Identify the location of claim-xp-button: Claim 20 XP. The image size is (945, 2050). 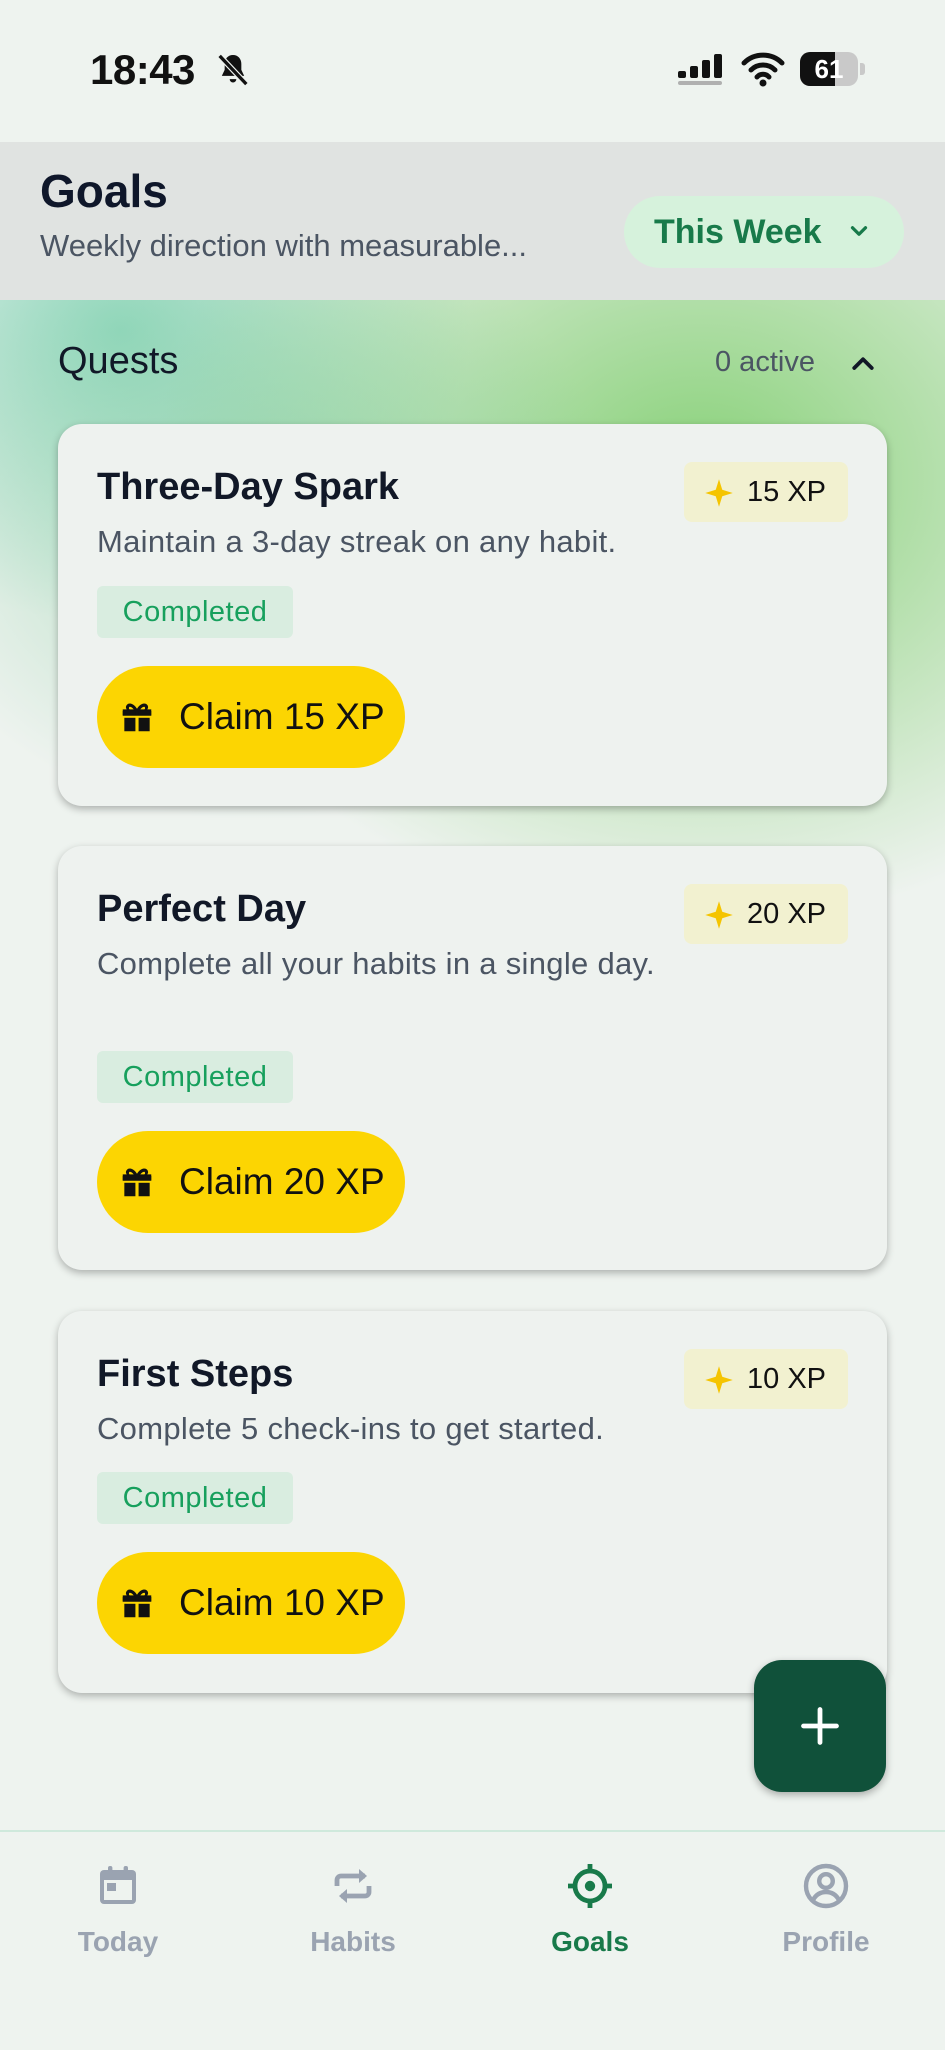
(251, 1182).